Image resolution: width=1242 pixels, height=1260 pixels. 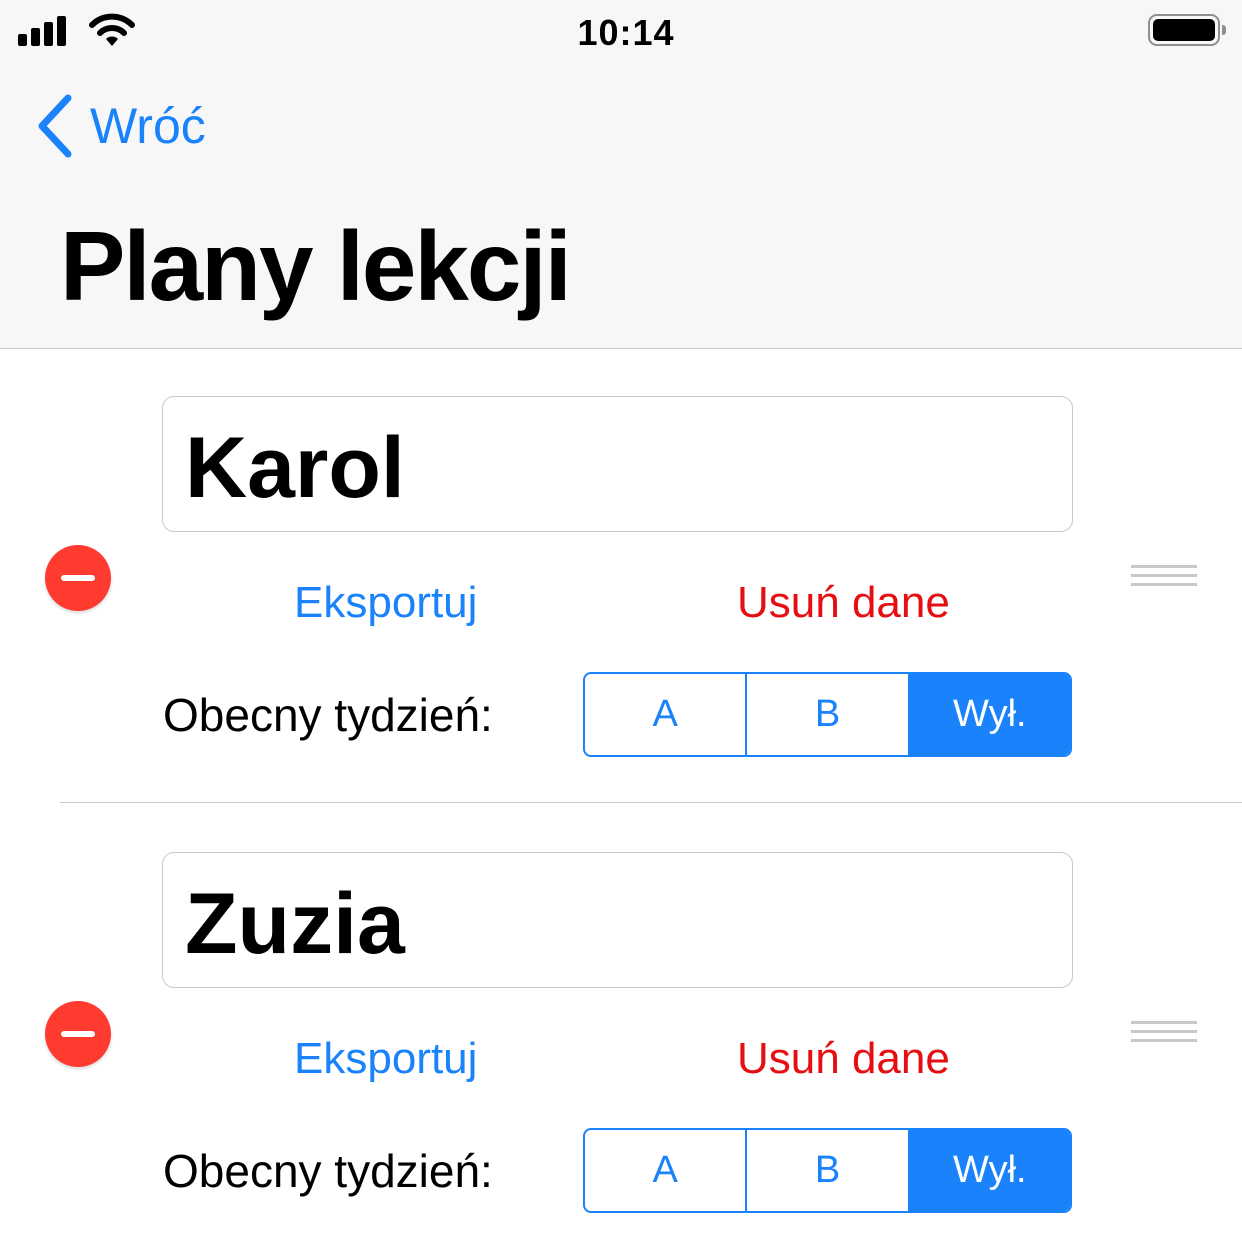 What do you see at coordinates (617, 464) in the screenshot?
I see `schedule-name-field: Karol` at bounding box center [617, 464].